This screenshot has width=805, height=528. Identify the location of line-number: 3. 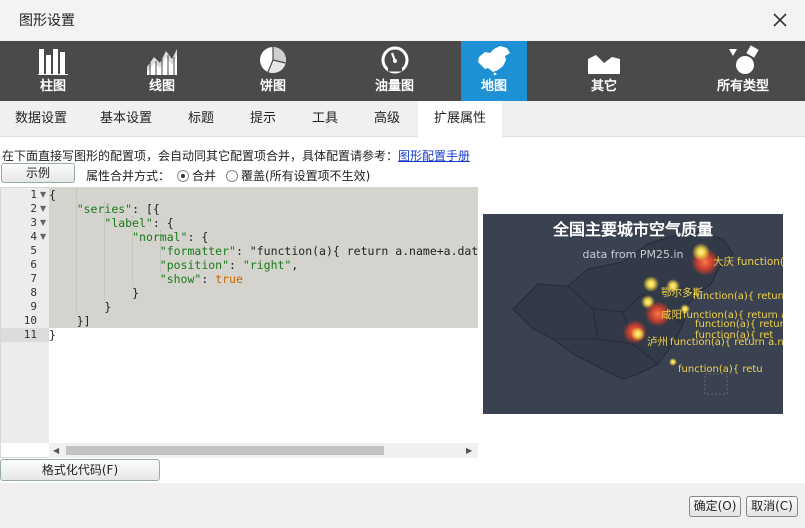
(33, 222).